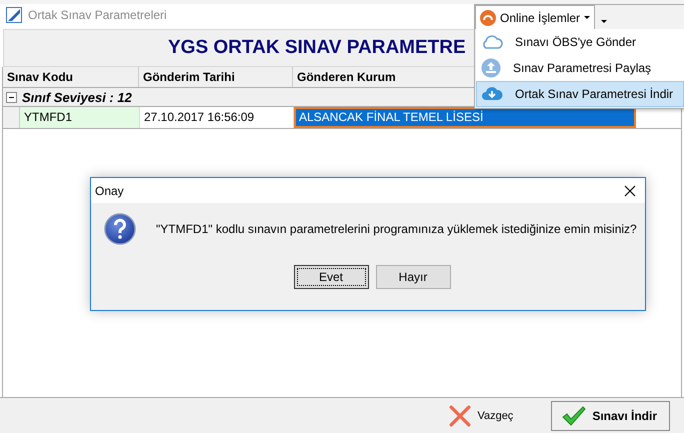  What do you see at coordinates (580, 68) in the screenshot?
I see `menu-item: Sınav Parametresi Paylaş` at bounding box center [580, 68].